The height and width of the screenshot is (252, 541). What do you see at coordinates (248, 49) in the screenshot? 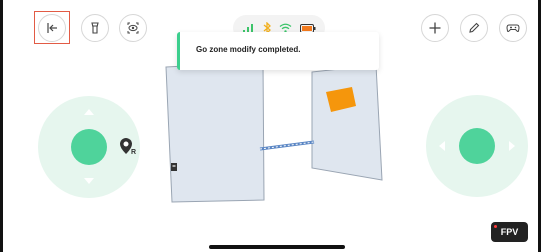
I see `toast-message: Go zone modify completed.` at bounding box center [248, 49].